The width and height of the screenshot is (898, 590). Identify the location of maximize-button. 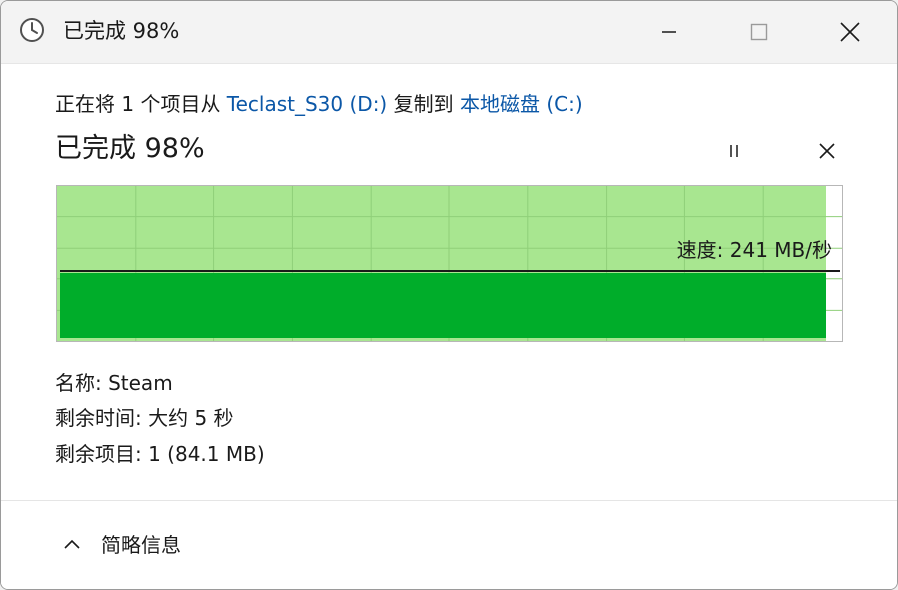
(759, 32).